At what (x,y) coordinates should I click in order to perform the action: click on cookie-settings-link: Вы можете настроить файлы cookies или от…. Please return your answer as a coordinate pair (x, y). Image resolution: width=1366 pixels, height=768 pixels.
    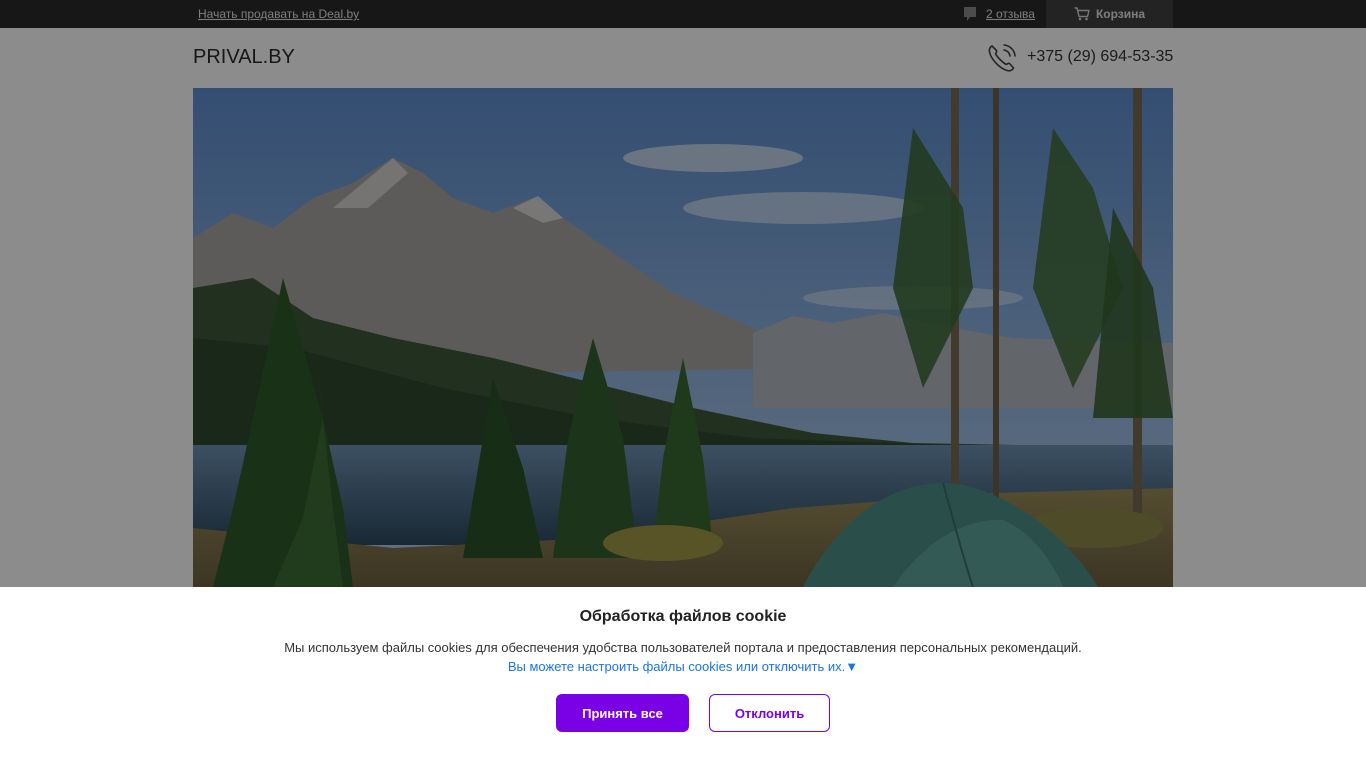
    Looking at the image, I should click on (676, 666).